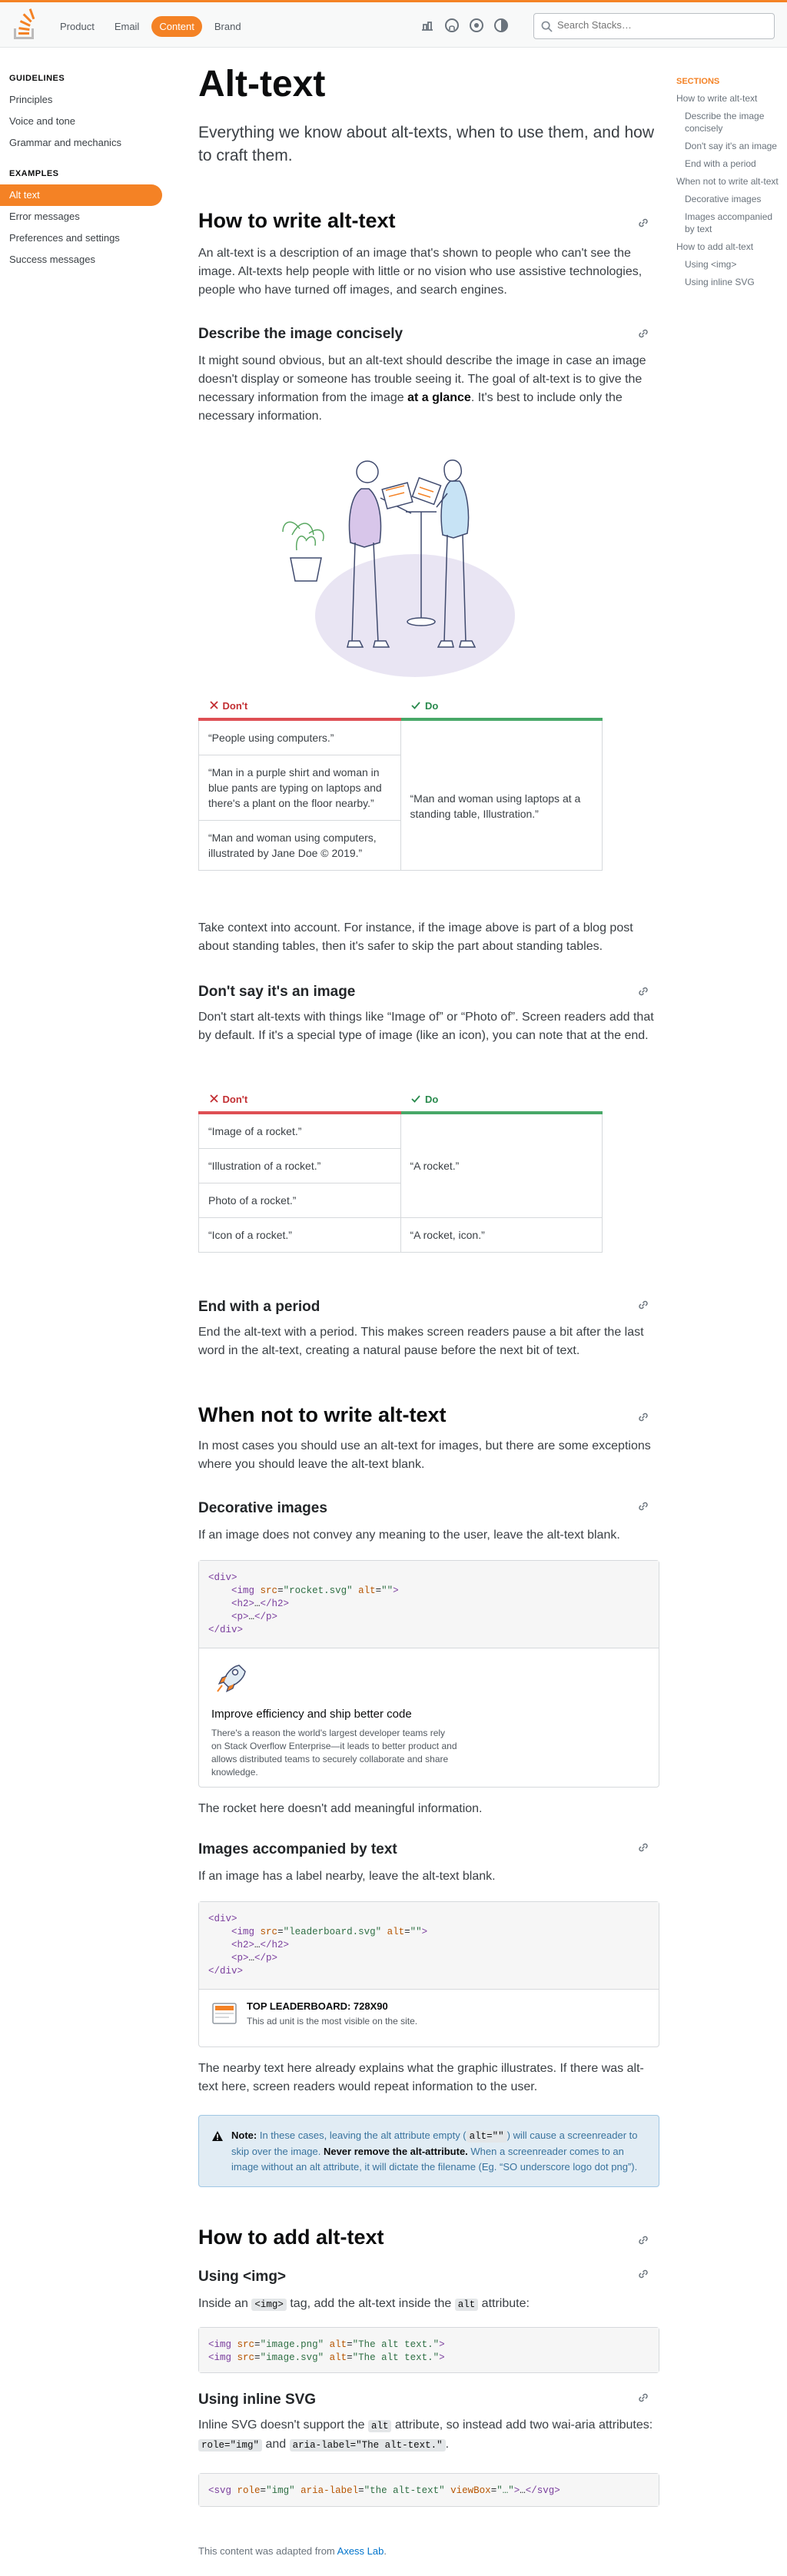  What do you see at coordinates (81, 195) in the screenshot?
I see `left-nav-item-alt-text: Alt text` at bounding box center [81, 195].